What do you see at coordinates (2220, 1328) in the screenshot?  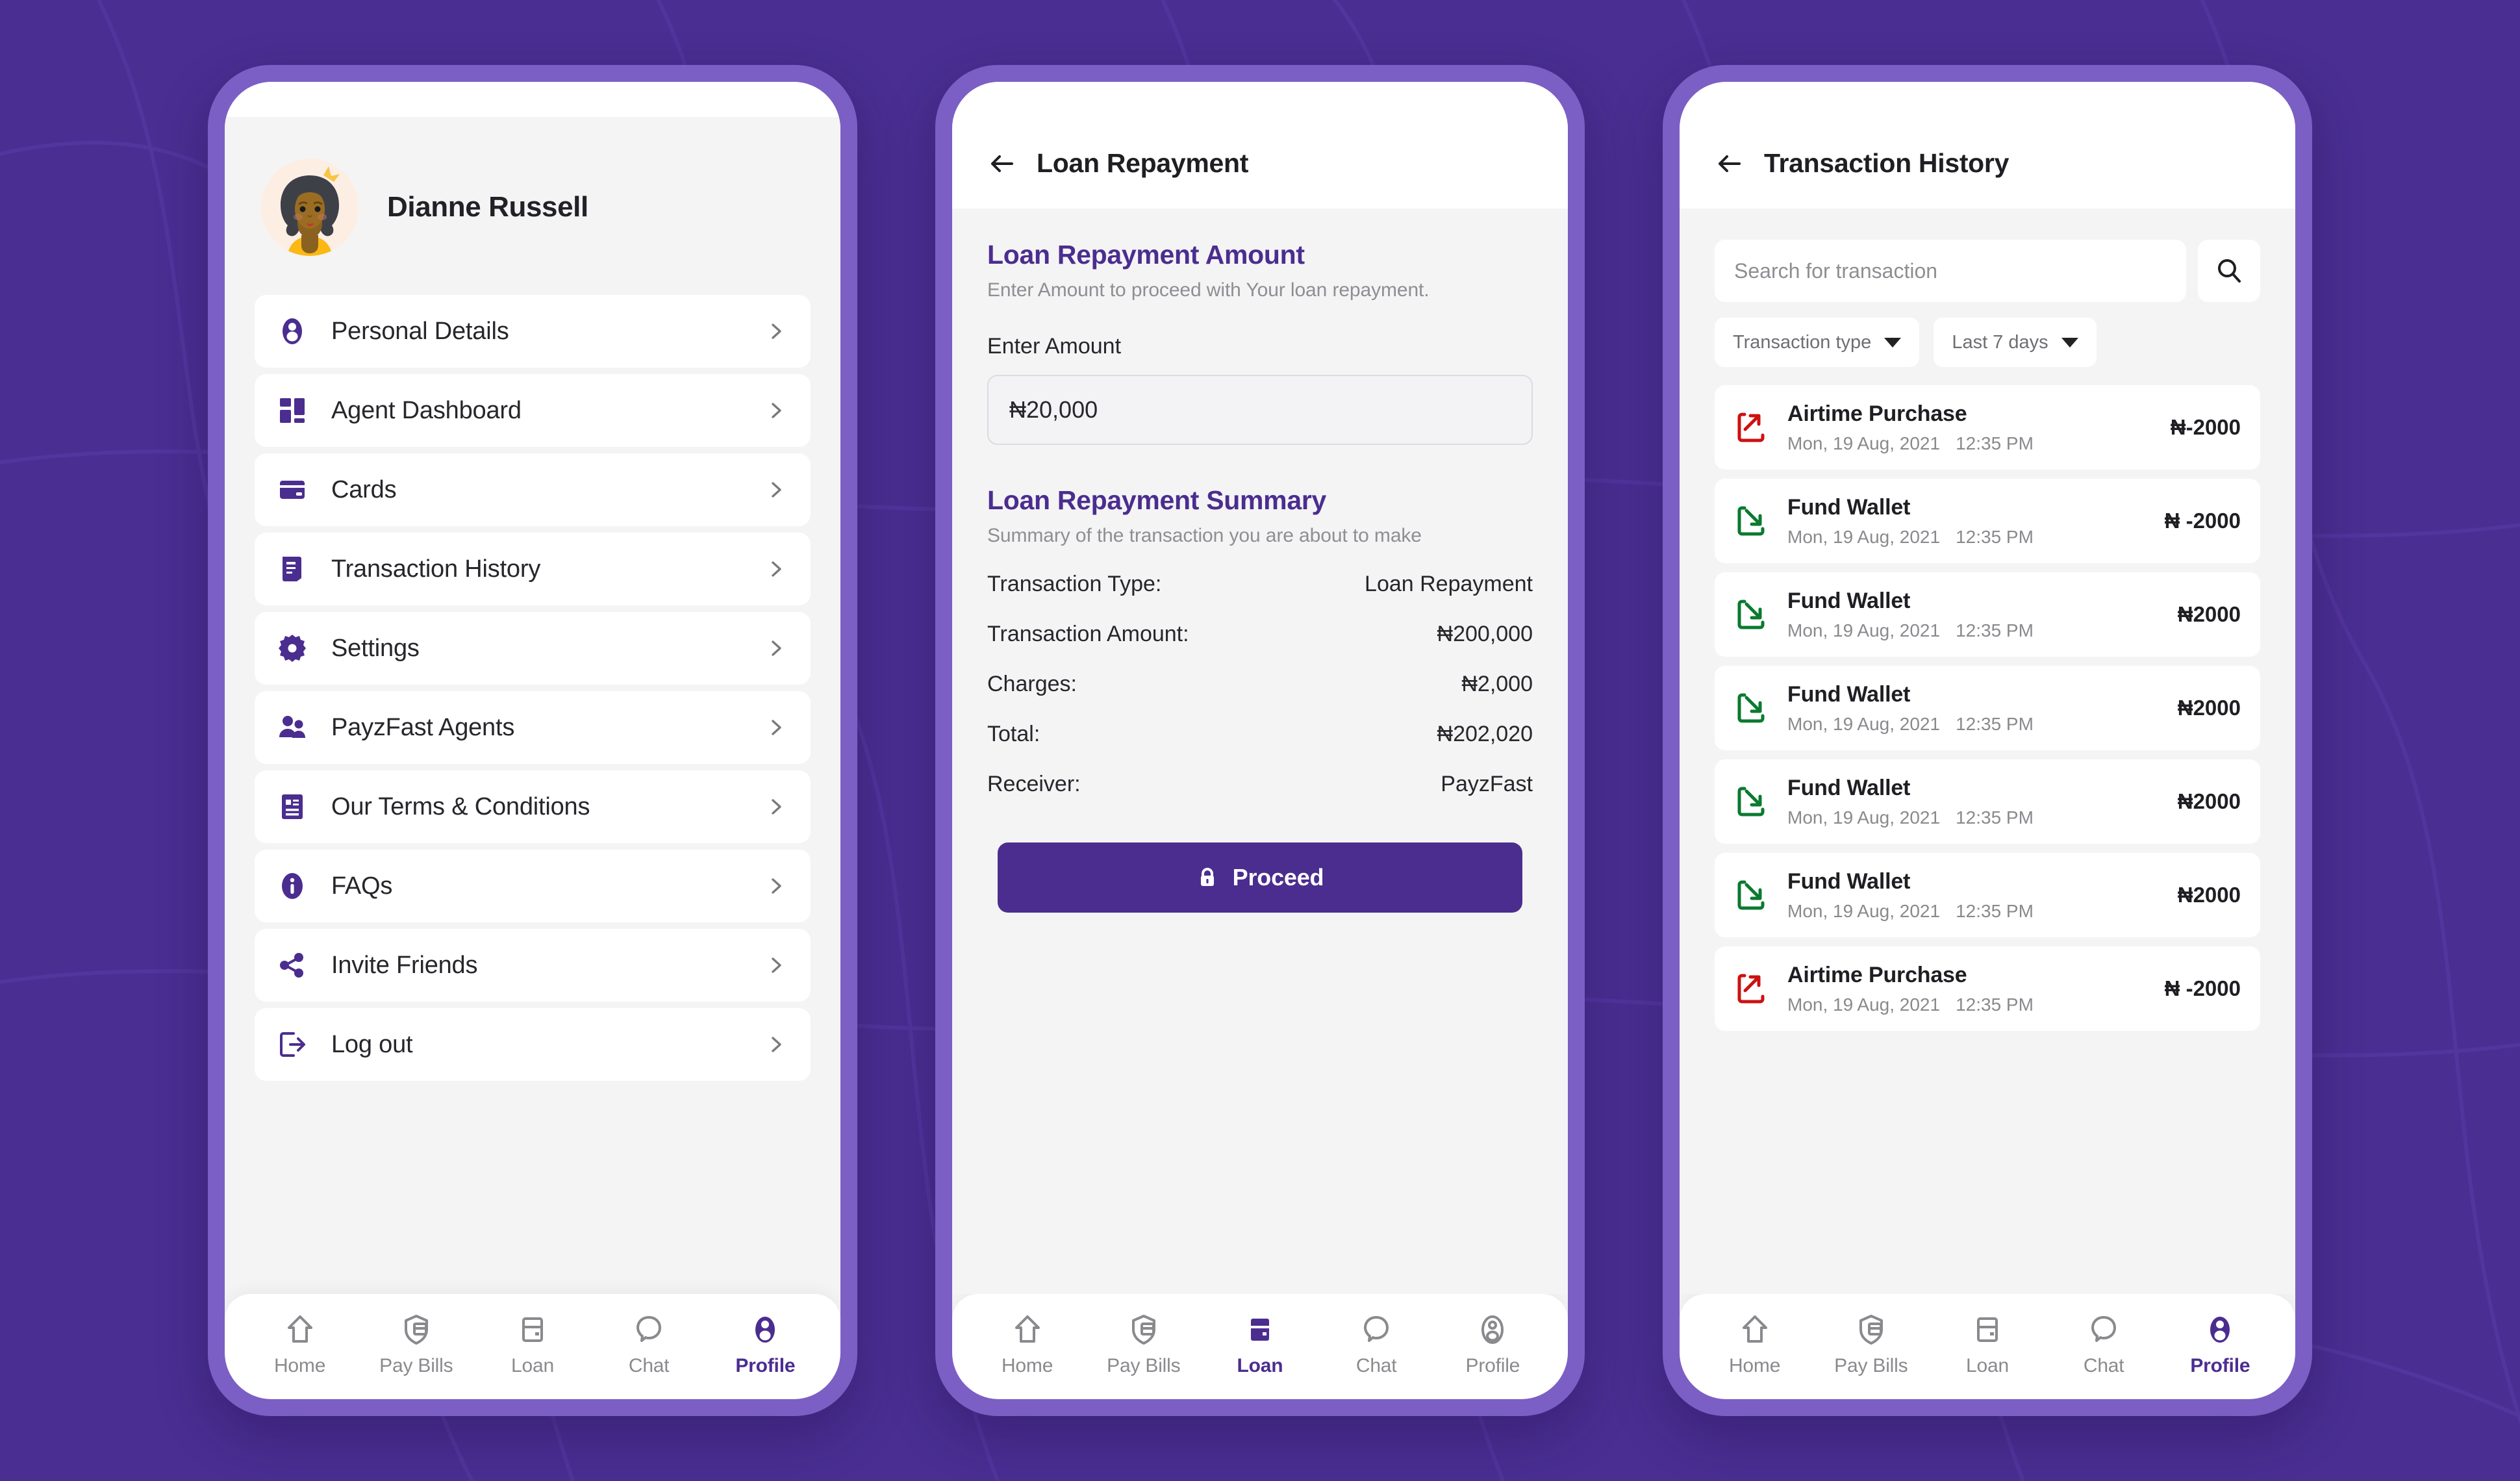 I see `profile-person-icon` at bounding box center [2220, 1328].